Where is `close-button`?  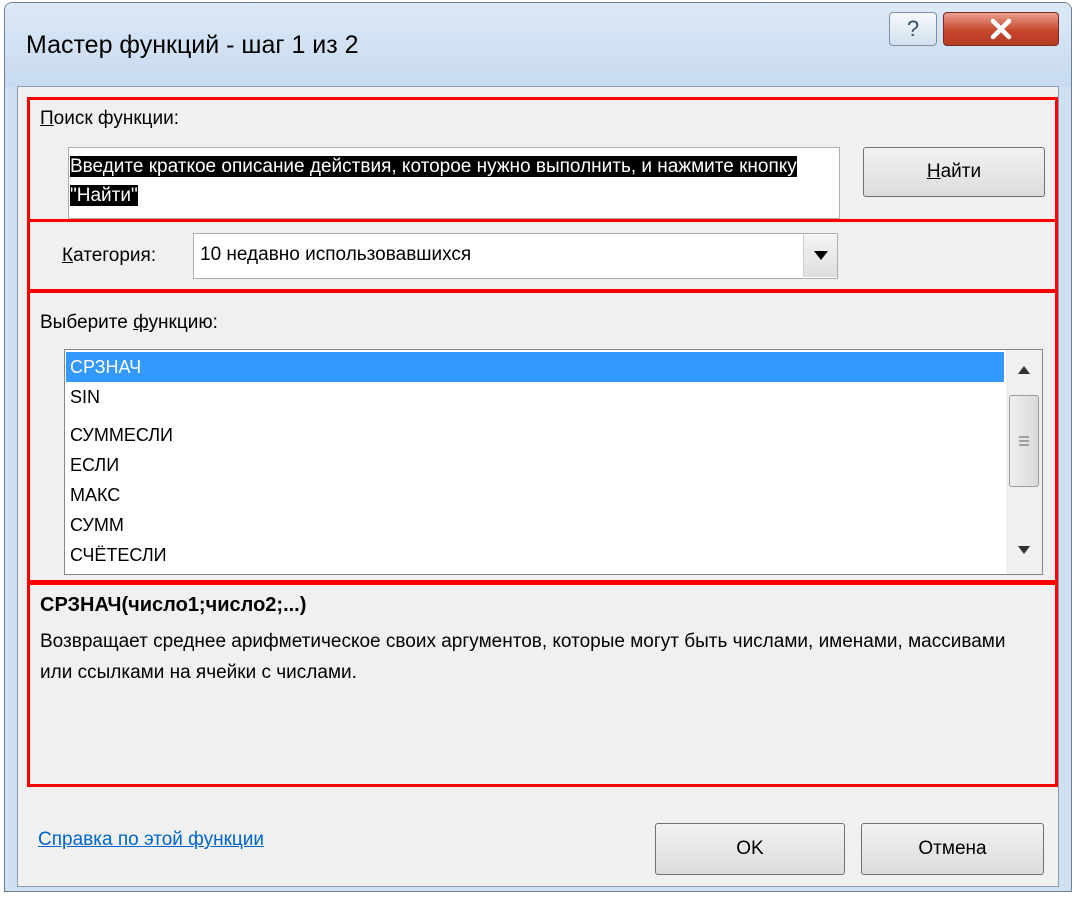 close-button is located at coordinates (1001, 29).